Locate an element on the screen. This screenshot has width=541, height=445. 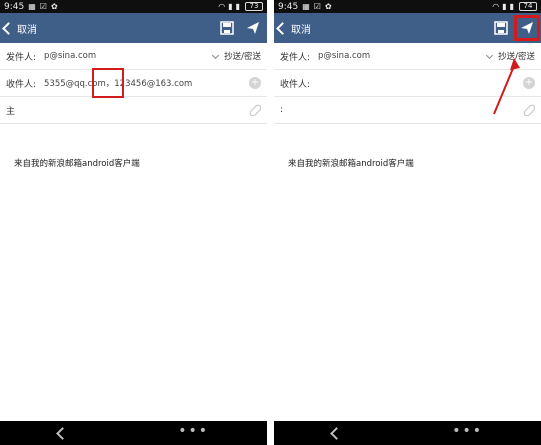
status-right: ◠ ▮ ▮ 73 is located at coordinates (240, 6).